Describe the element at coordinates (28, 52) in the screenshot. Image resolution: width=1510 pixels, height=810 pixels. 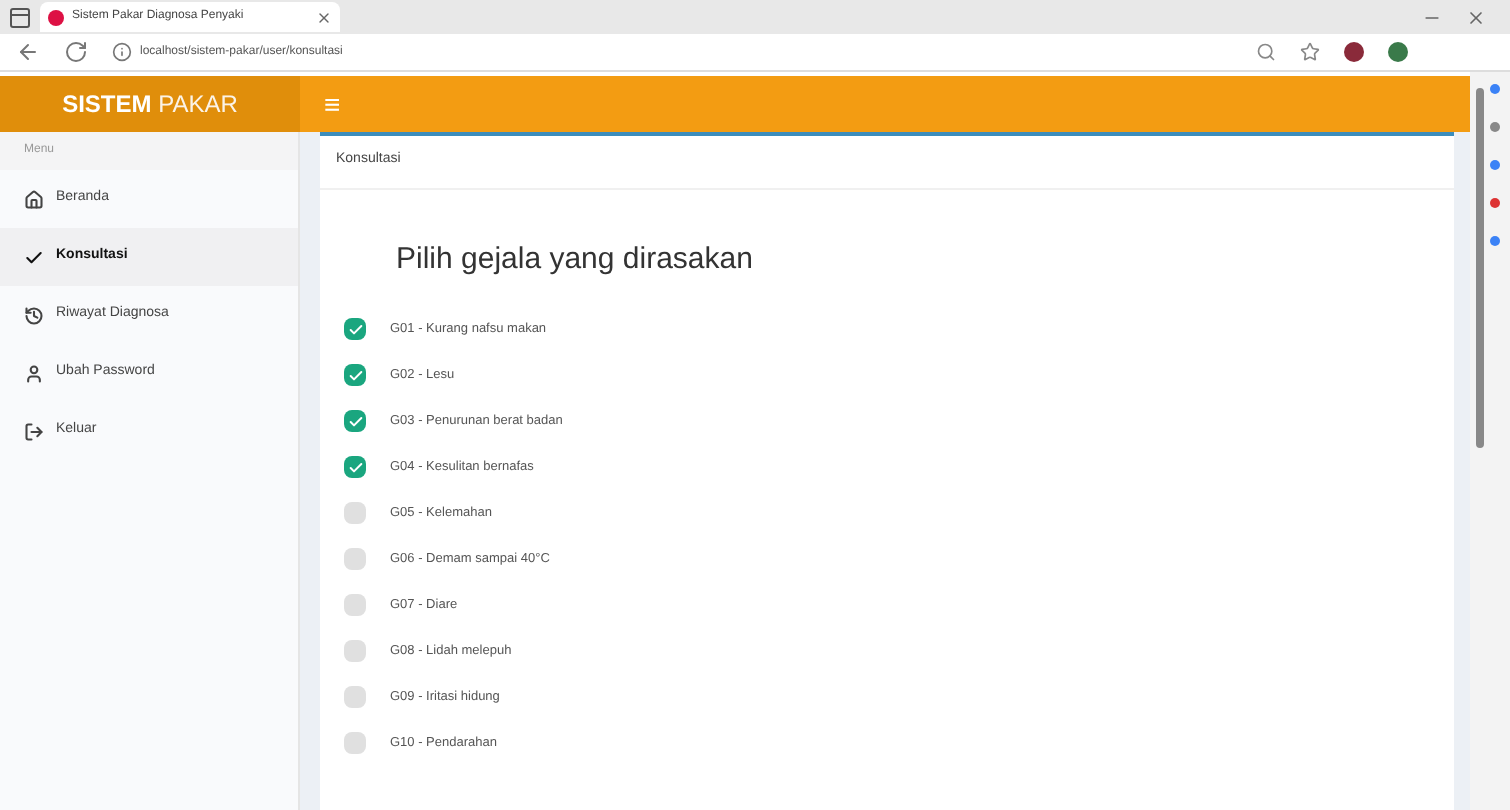
I see `back-icon` at that location.